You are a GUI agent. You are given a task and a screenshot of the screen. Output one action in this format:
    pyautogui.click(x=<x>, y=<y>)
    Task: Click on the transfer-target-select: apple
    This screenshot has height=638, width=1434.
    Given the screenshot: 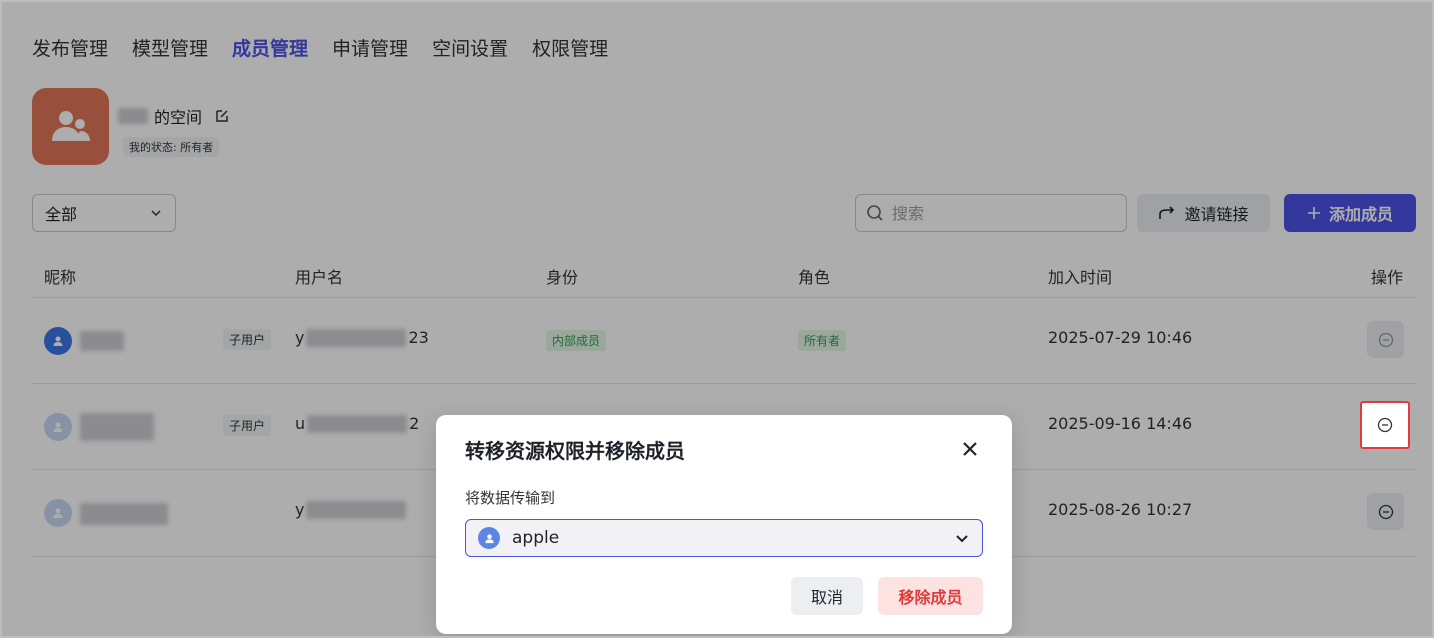 What is the action you would take?
    pyautogui.click(x=724, y=538)
    